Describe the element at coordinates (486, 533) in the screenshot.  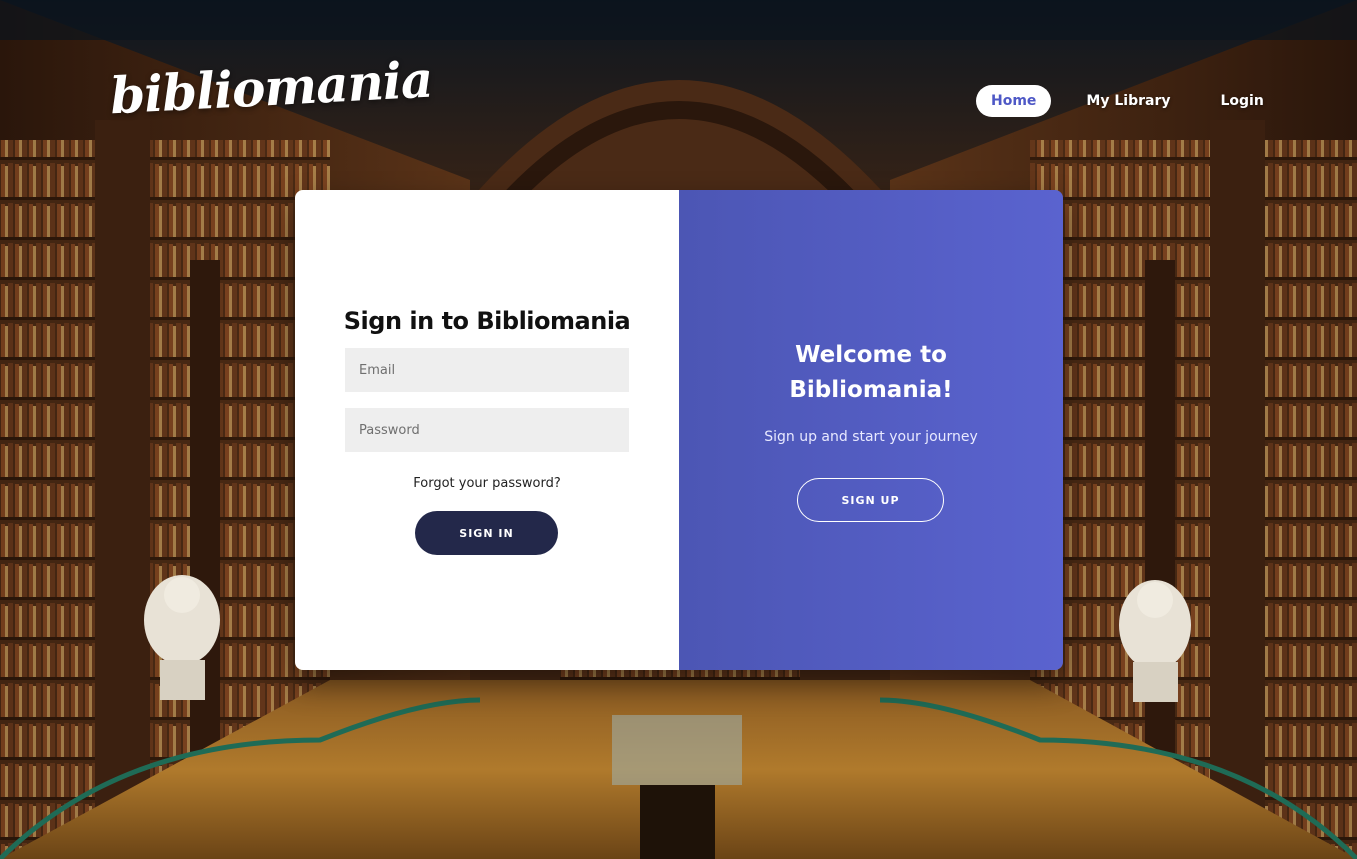
I see `sign-in-button: SIGN IN` at that location.